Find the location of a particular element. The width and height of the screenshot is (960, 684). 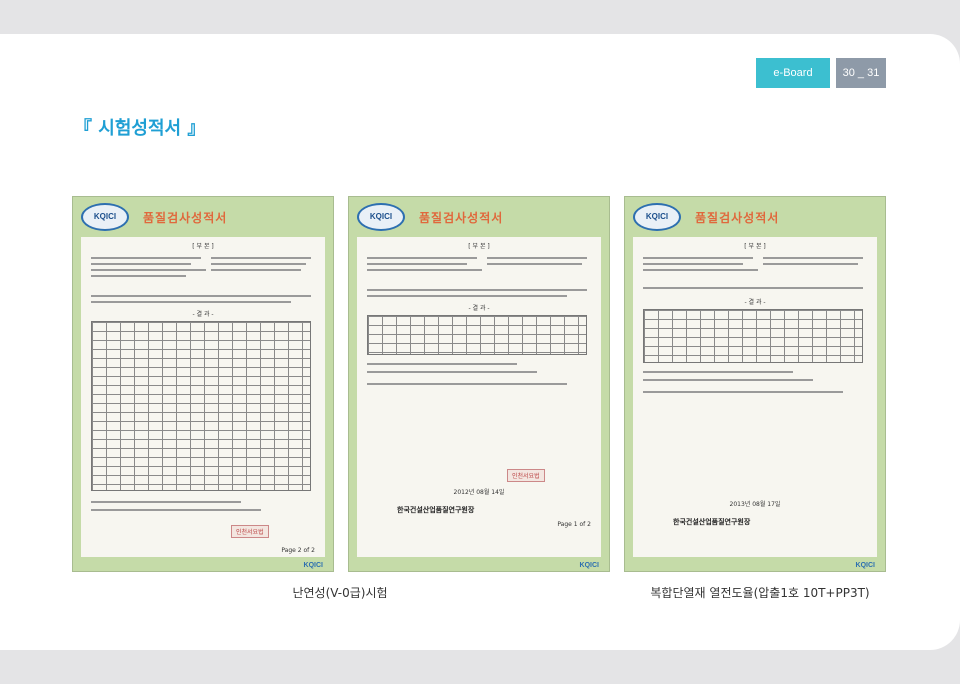

page-numbers: 30 _ 31 is located at coordinates (861, 73).